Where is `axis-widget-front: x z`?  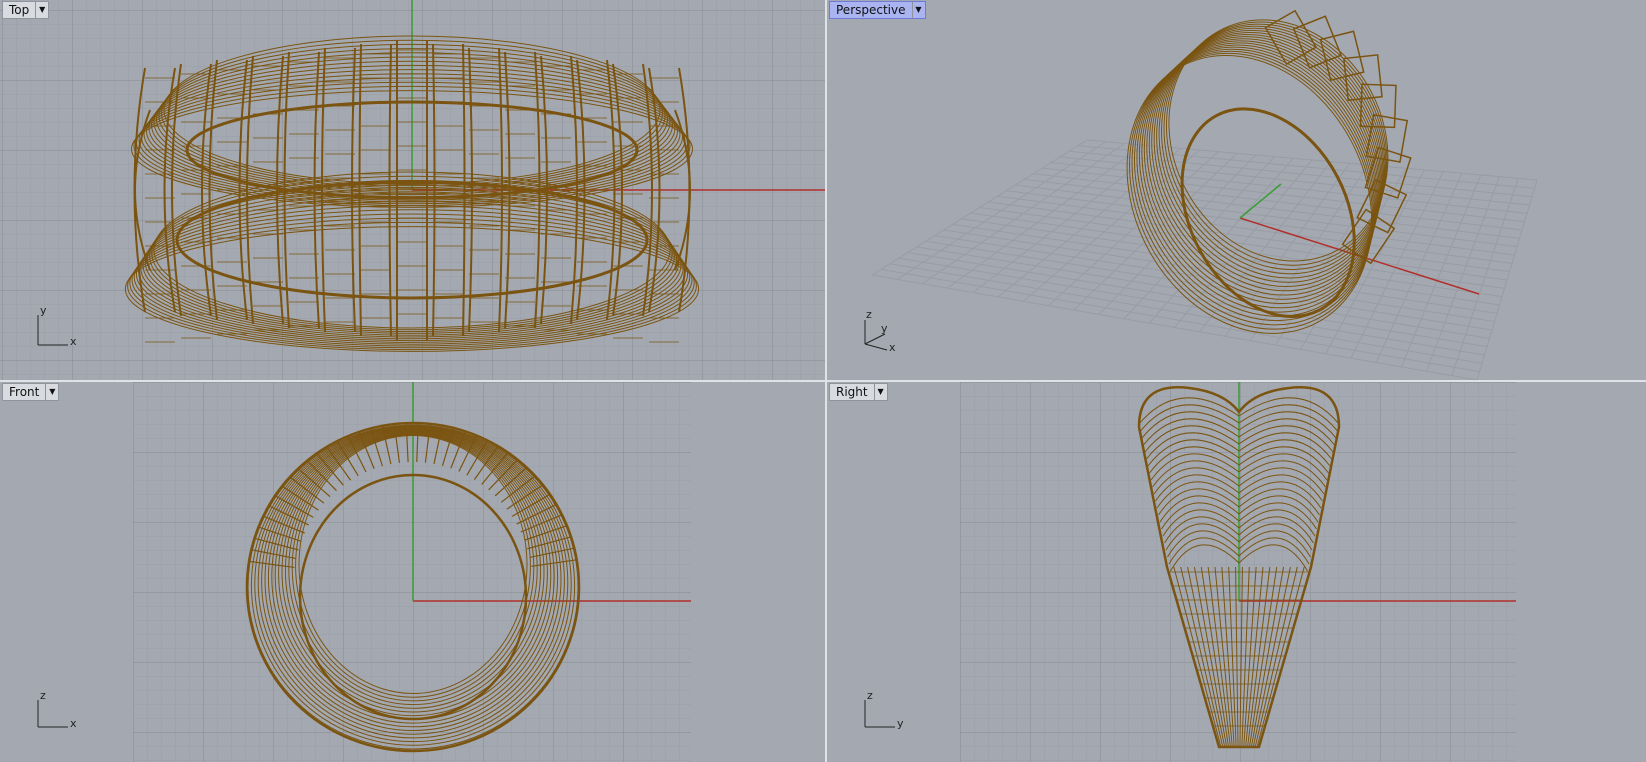
axis-widget-front: x z is located at coordinates (57, 709).